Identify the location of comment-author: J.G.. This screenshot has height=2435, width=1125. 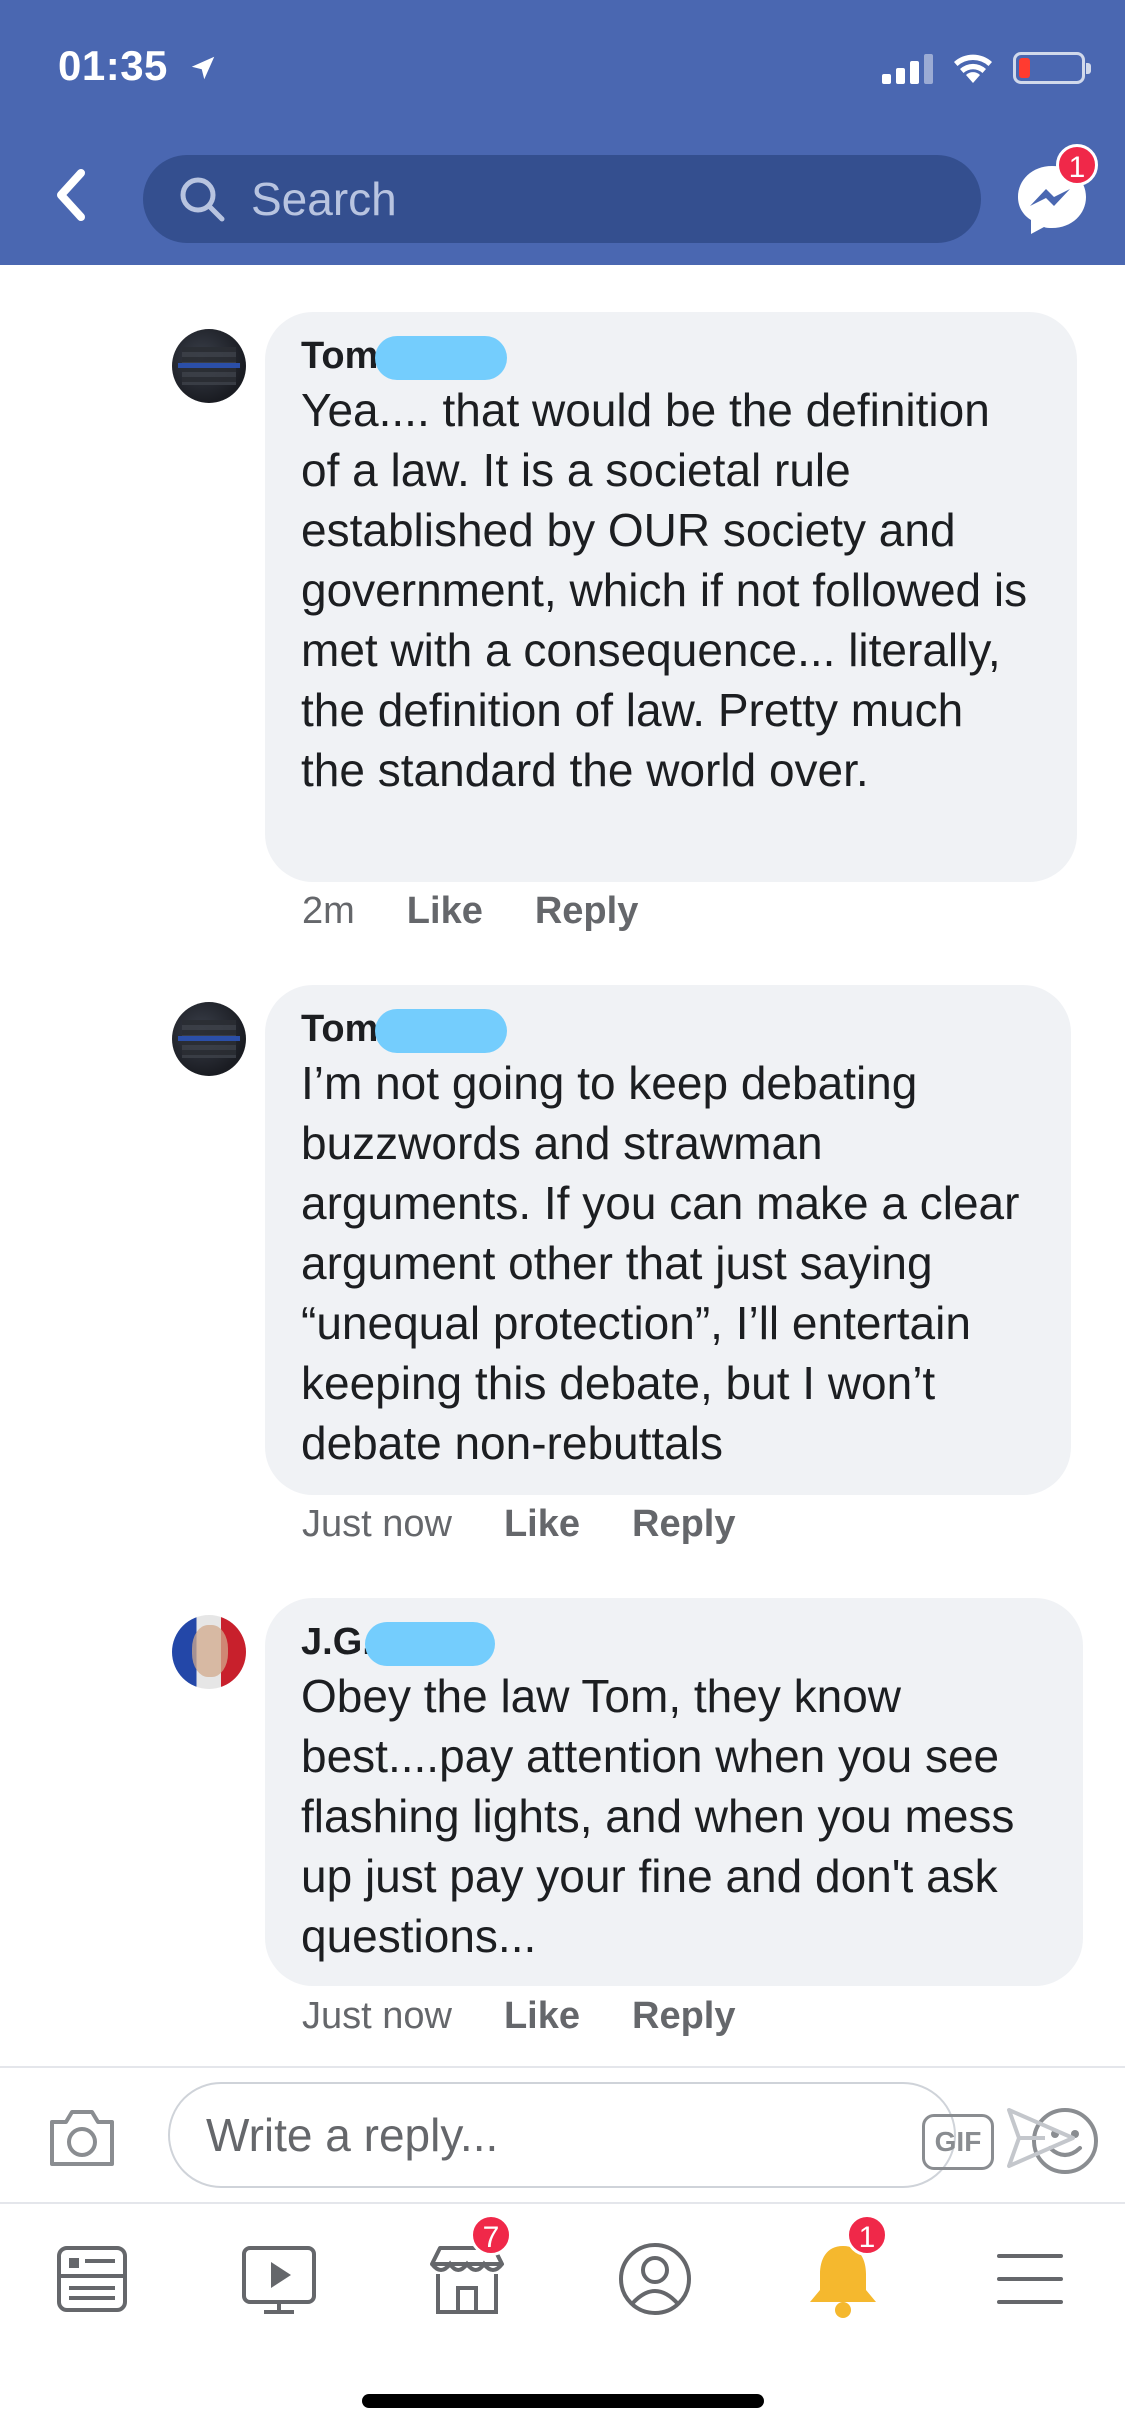
(337, 1642).